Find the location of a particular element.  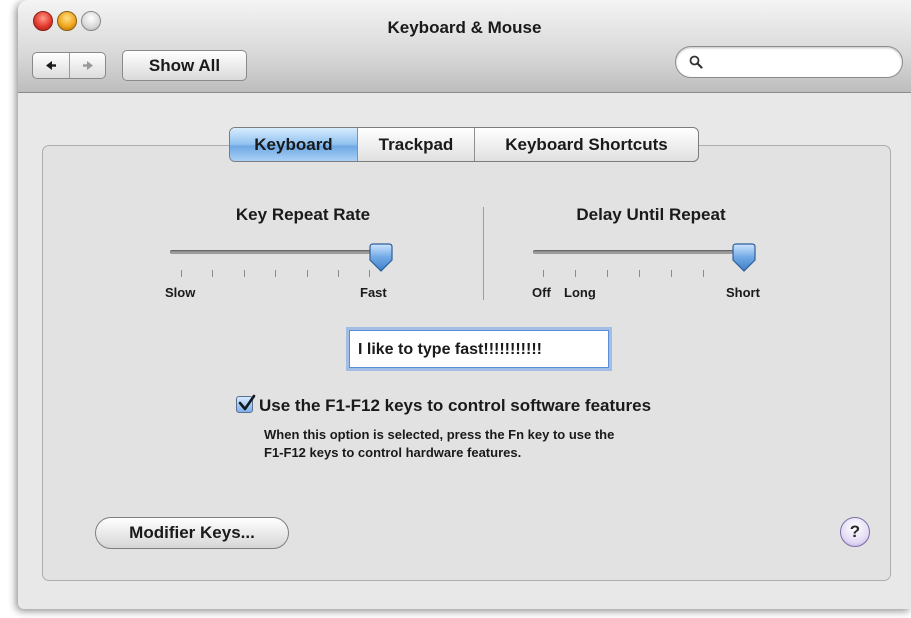

delay-max-label: Short is located at coordinates (743, 292).